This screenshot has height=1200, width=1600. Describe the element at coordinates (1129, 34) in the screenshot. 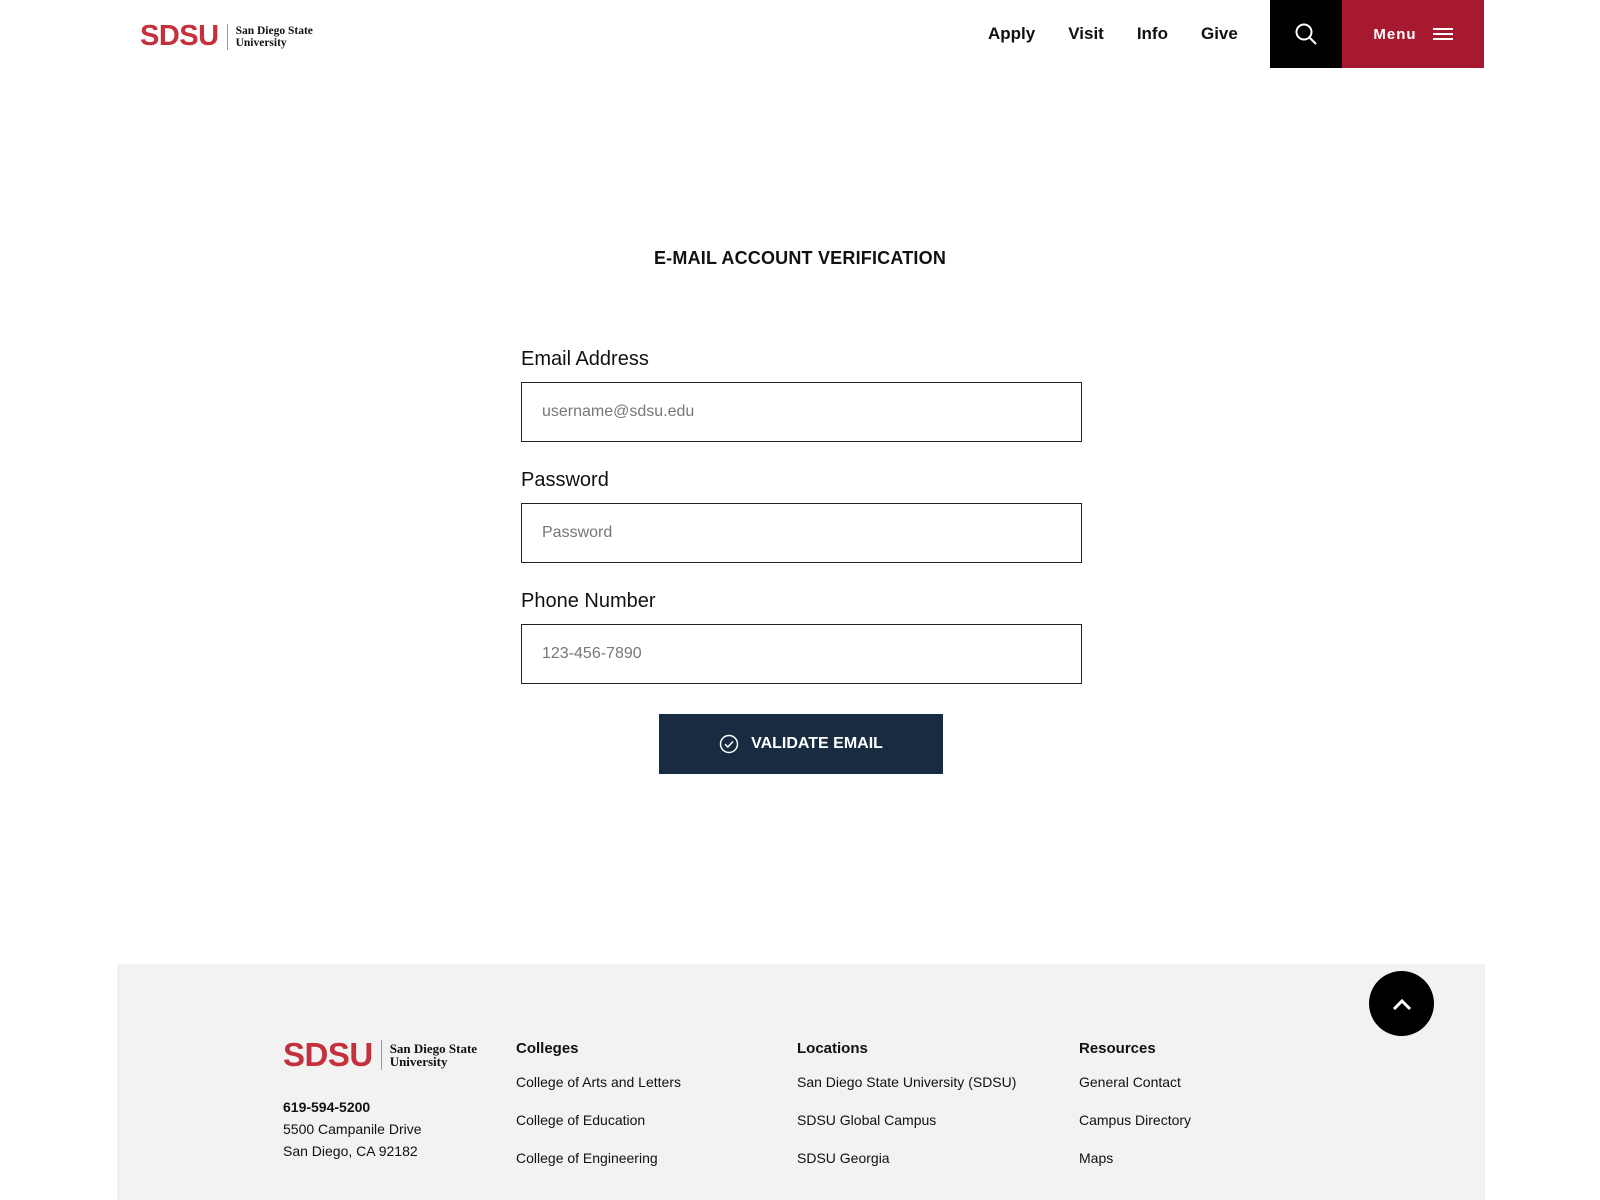

I see `main-nav: Apply Visit Info Give` at that location.